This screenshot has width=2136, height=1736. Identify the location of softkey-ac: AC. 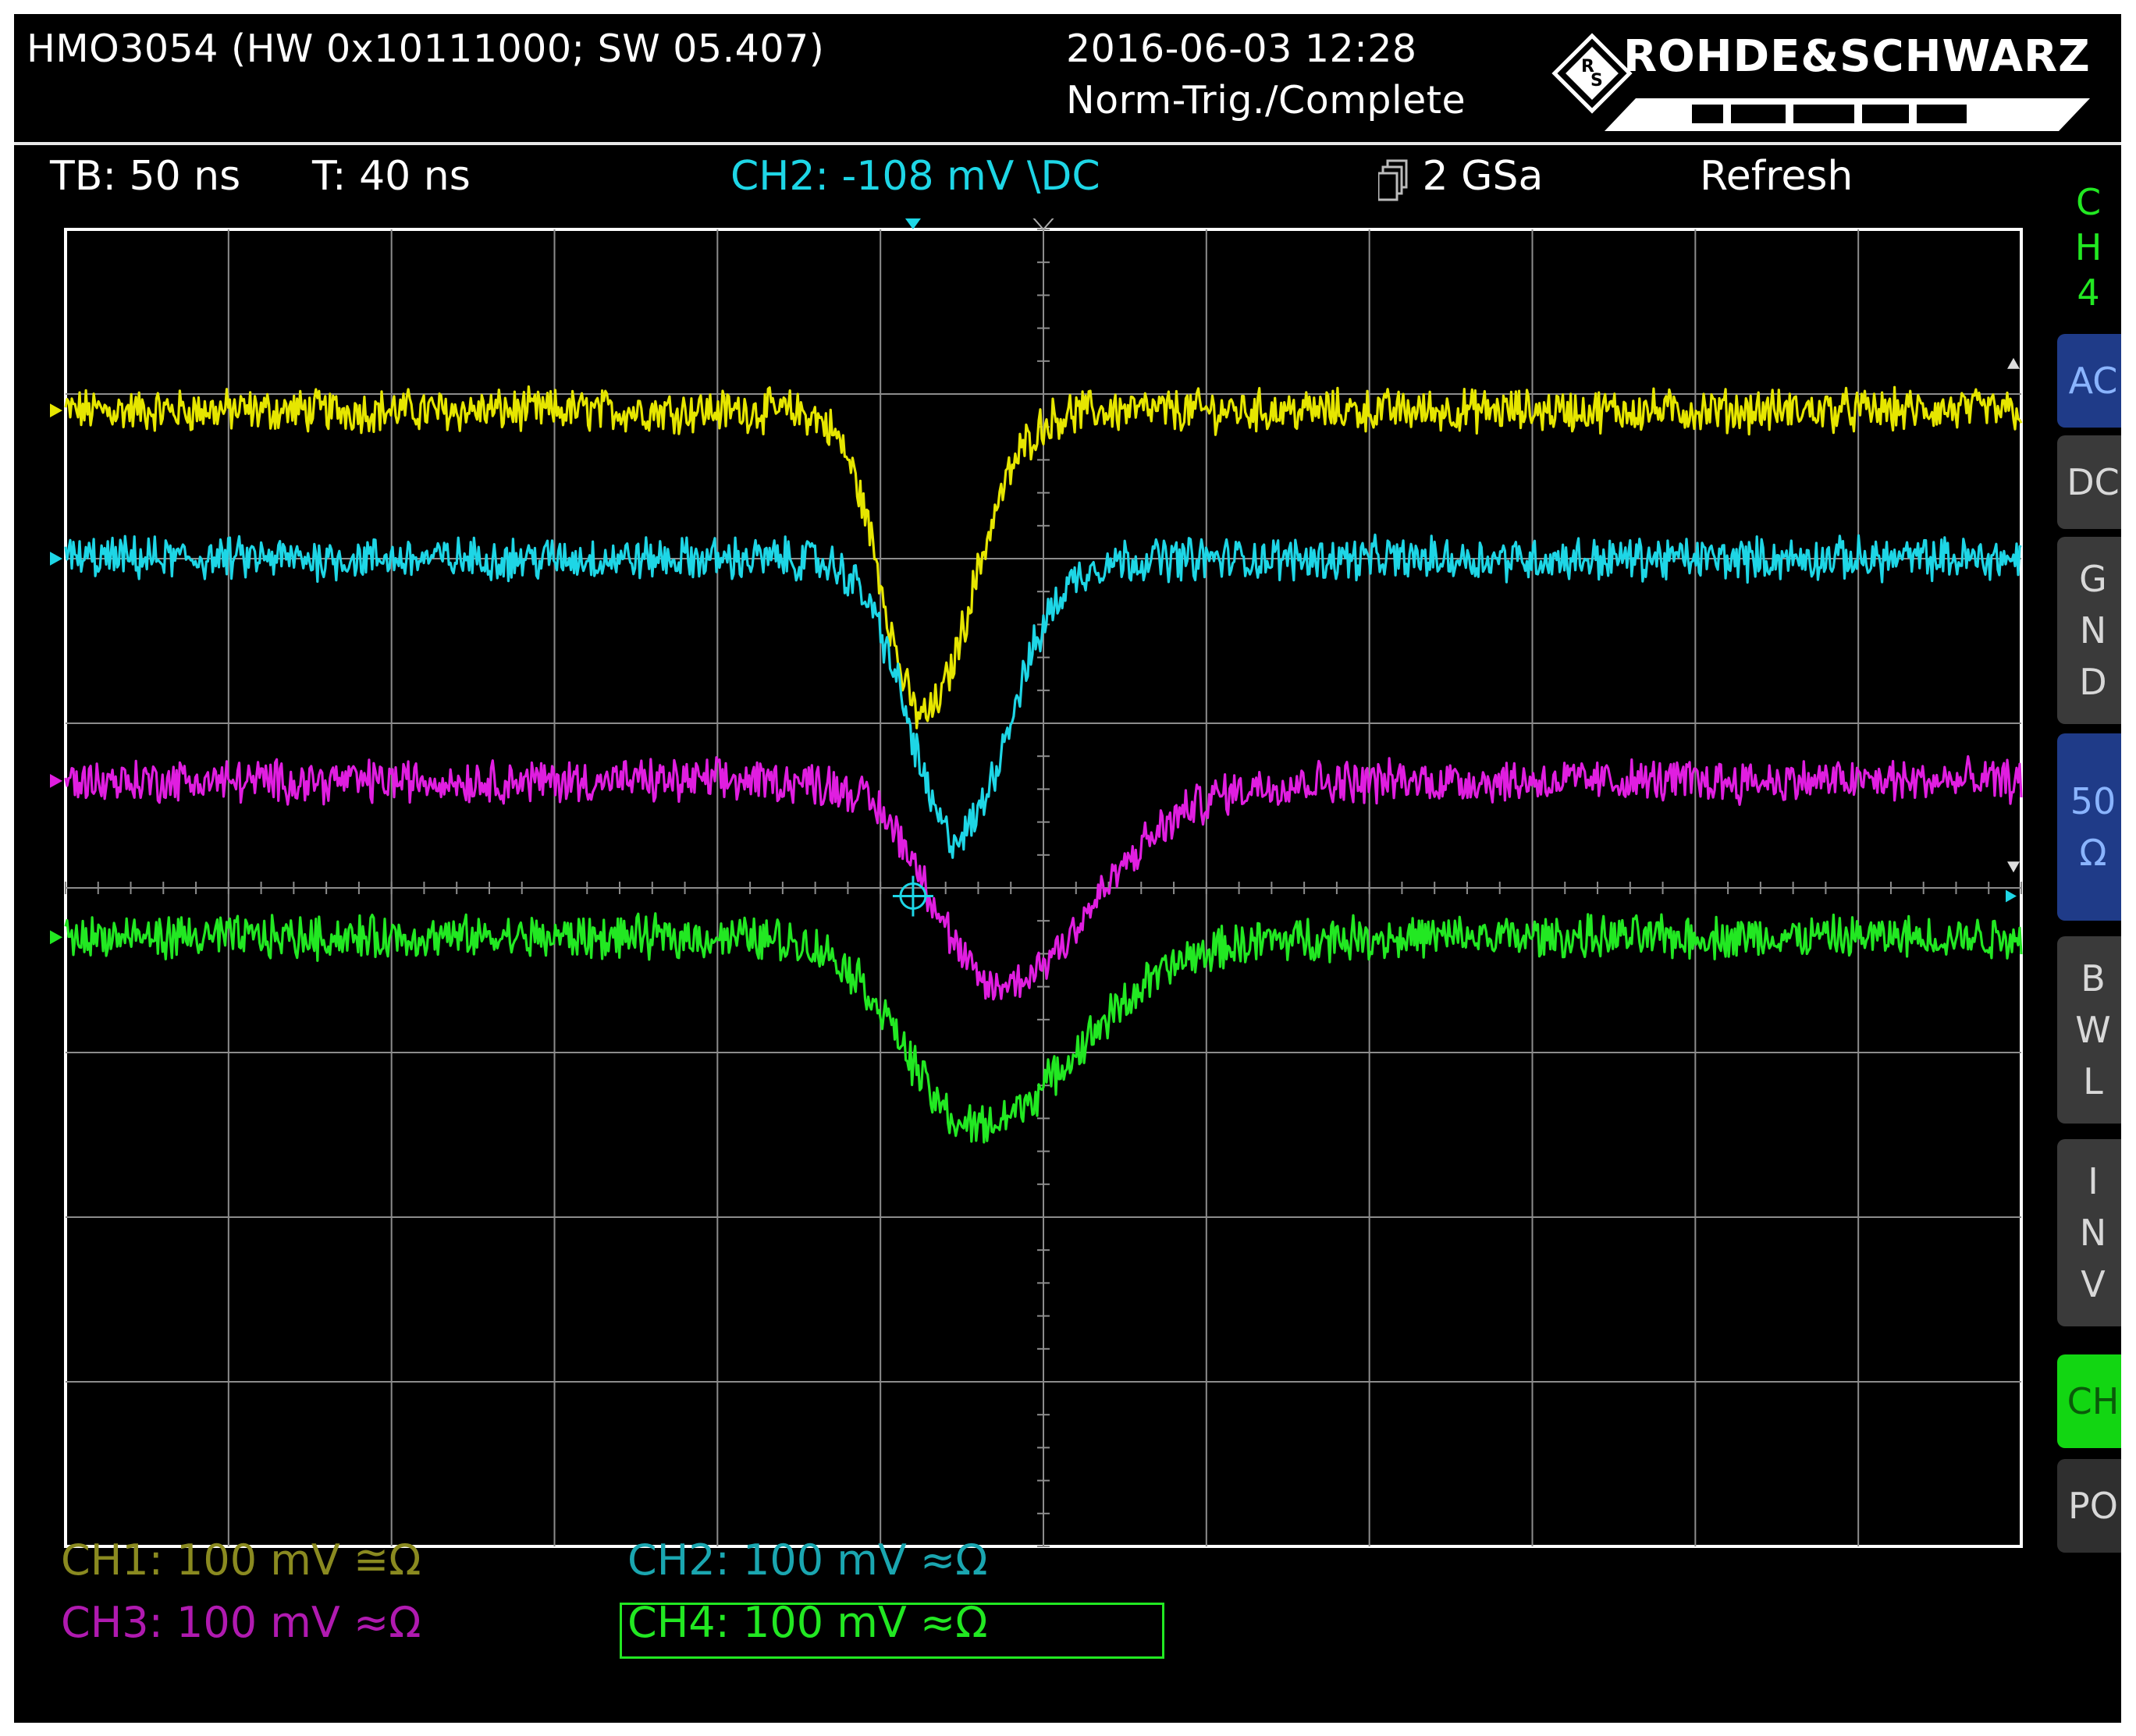
(2089, 381).